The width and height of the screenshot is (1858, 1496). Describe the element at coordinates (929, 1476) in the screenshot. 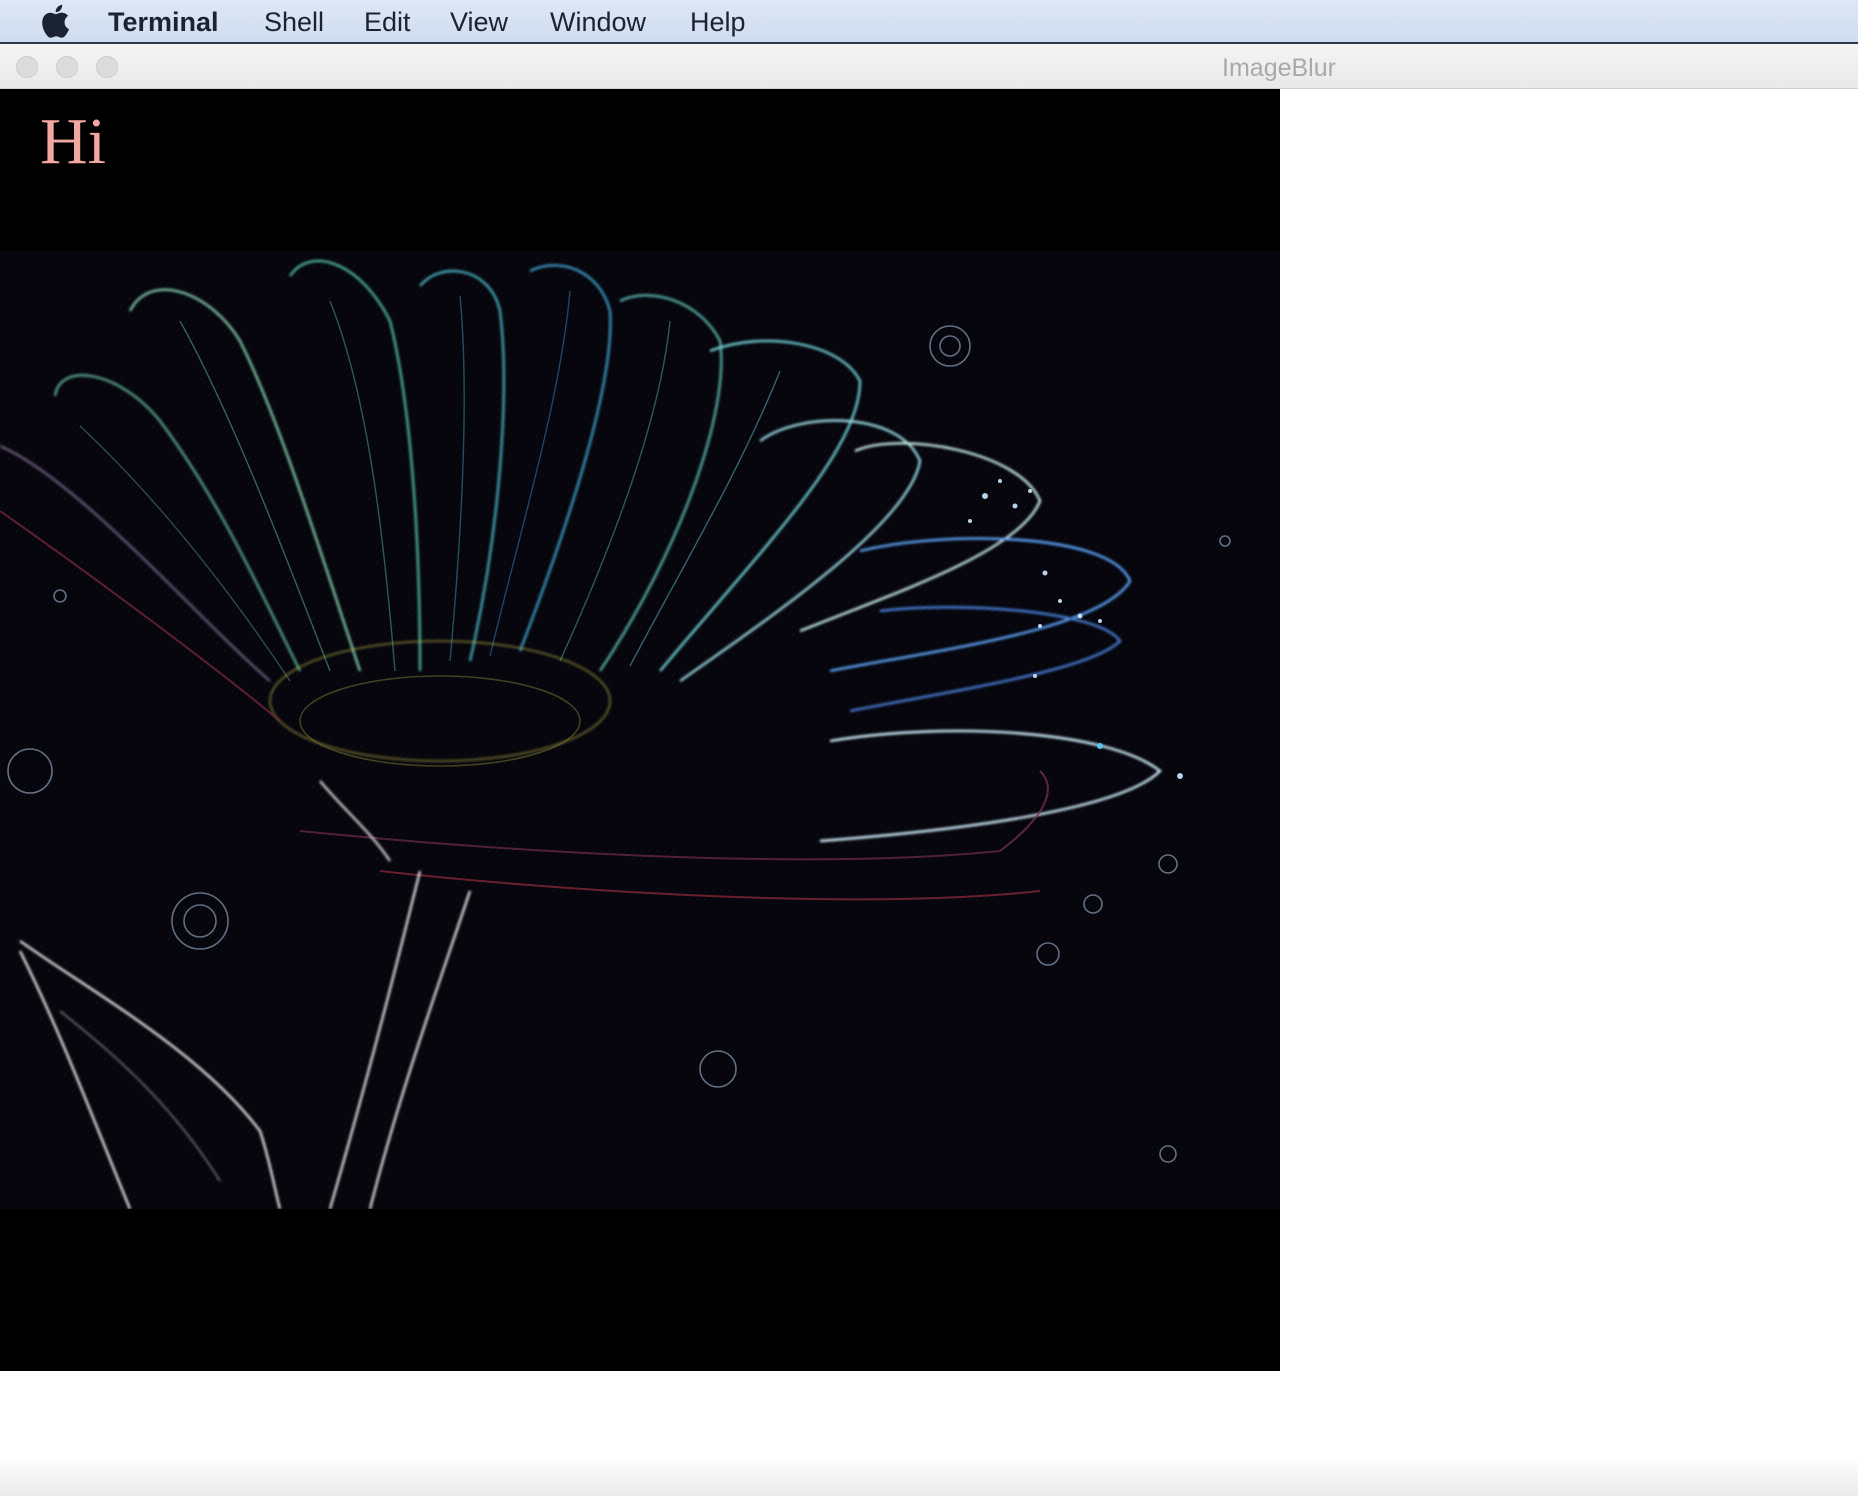

I see `window-bottom-shadow` at that location.